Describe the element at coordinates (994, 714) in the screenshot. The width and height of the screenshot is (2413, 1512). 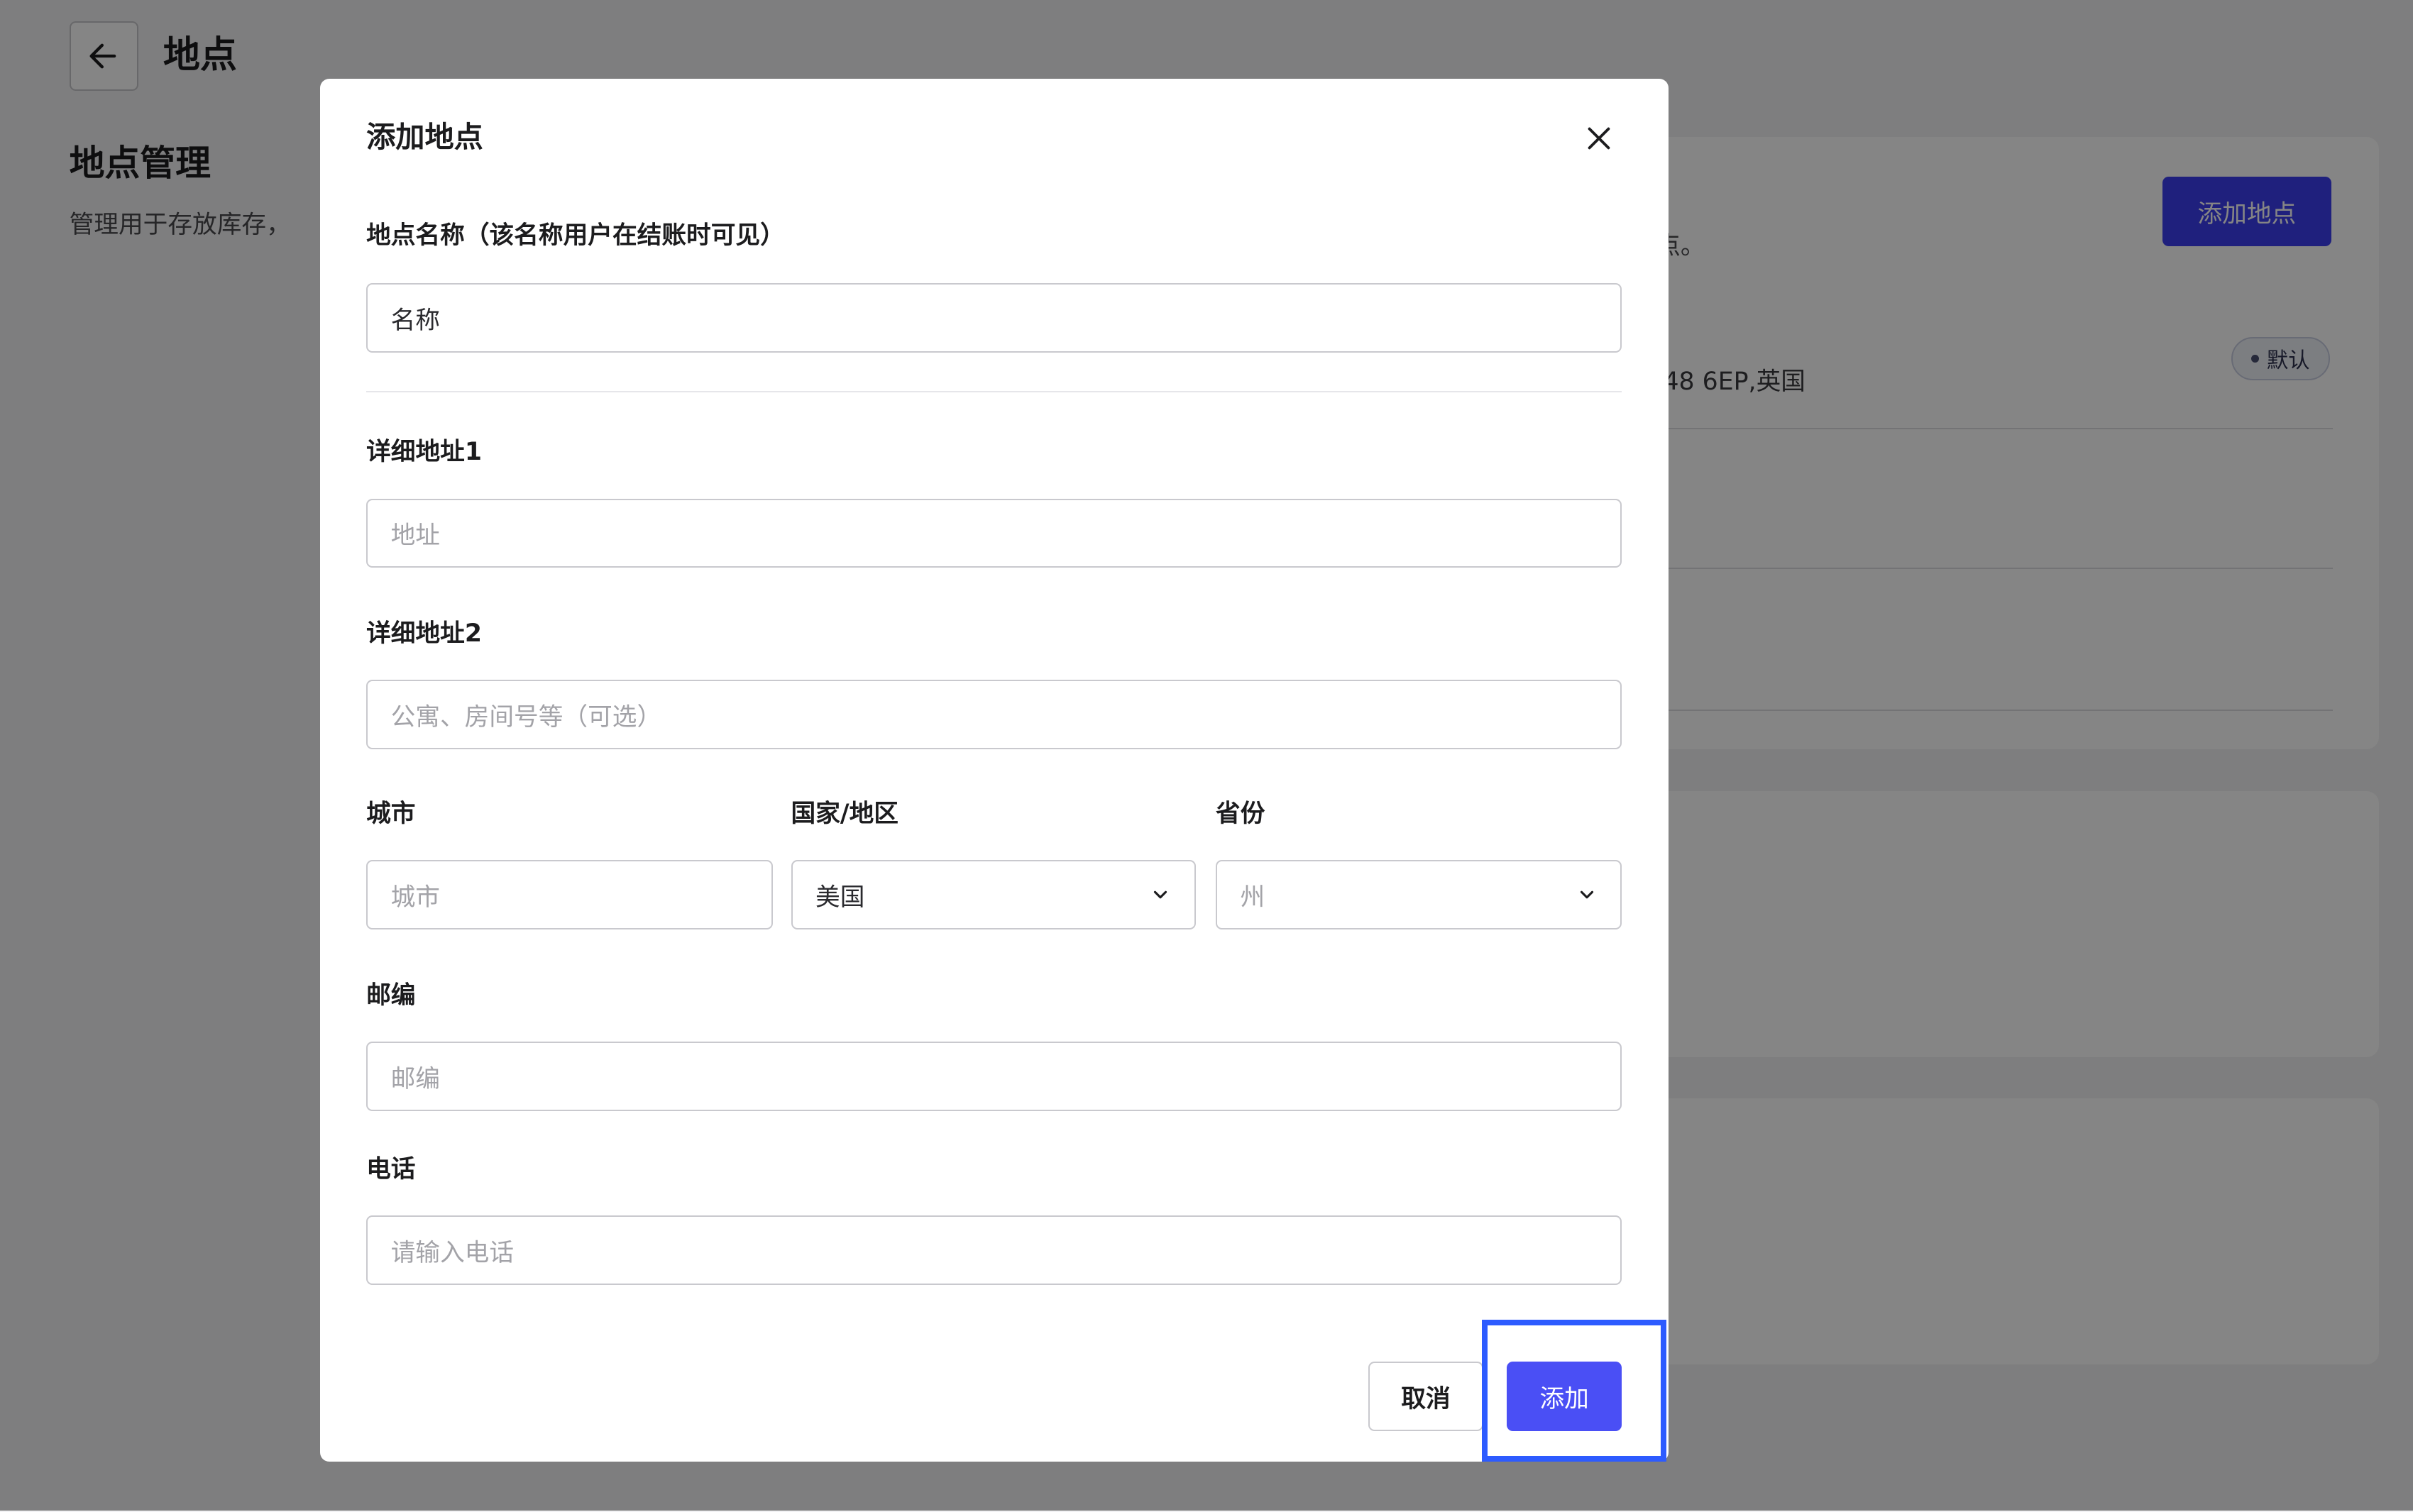
I see `address2-input: 公寓、房间号等（可选）` at that location.